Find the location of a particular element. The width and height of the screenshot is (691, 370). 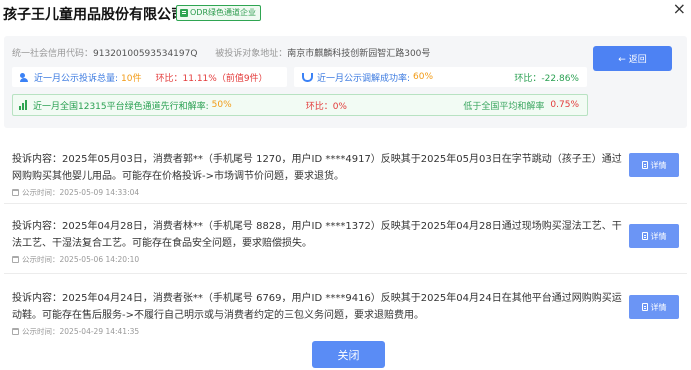

publish-time-text: 公示时间：2025-05-06 14:20:10 is located at coordinates (81, 259).